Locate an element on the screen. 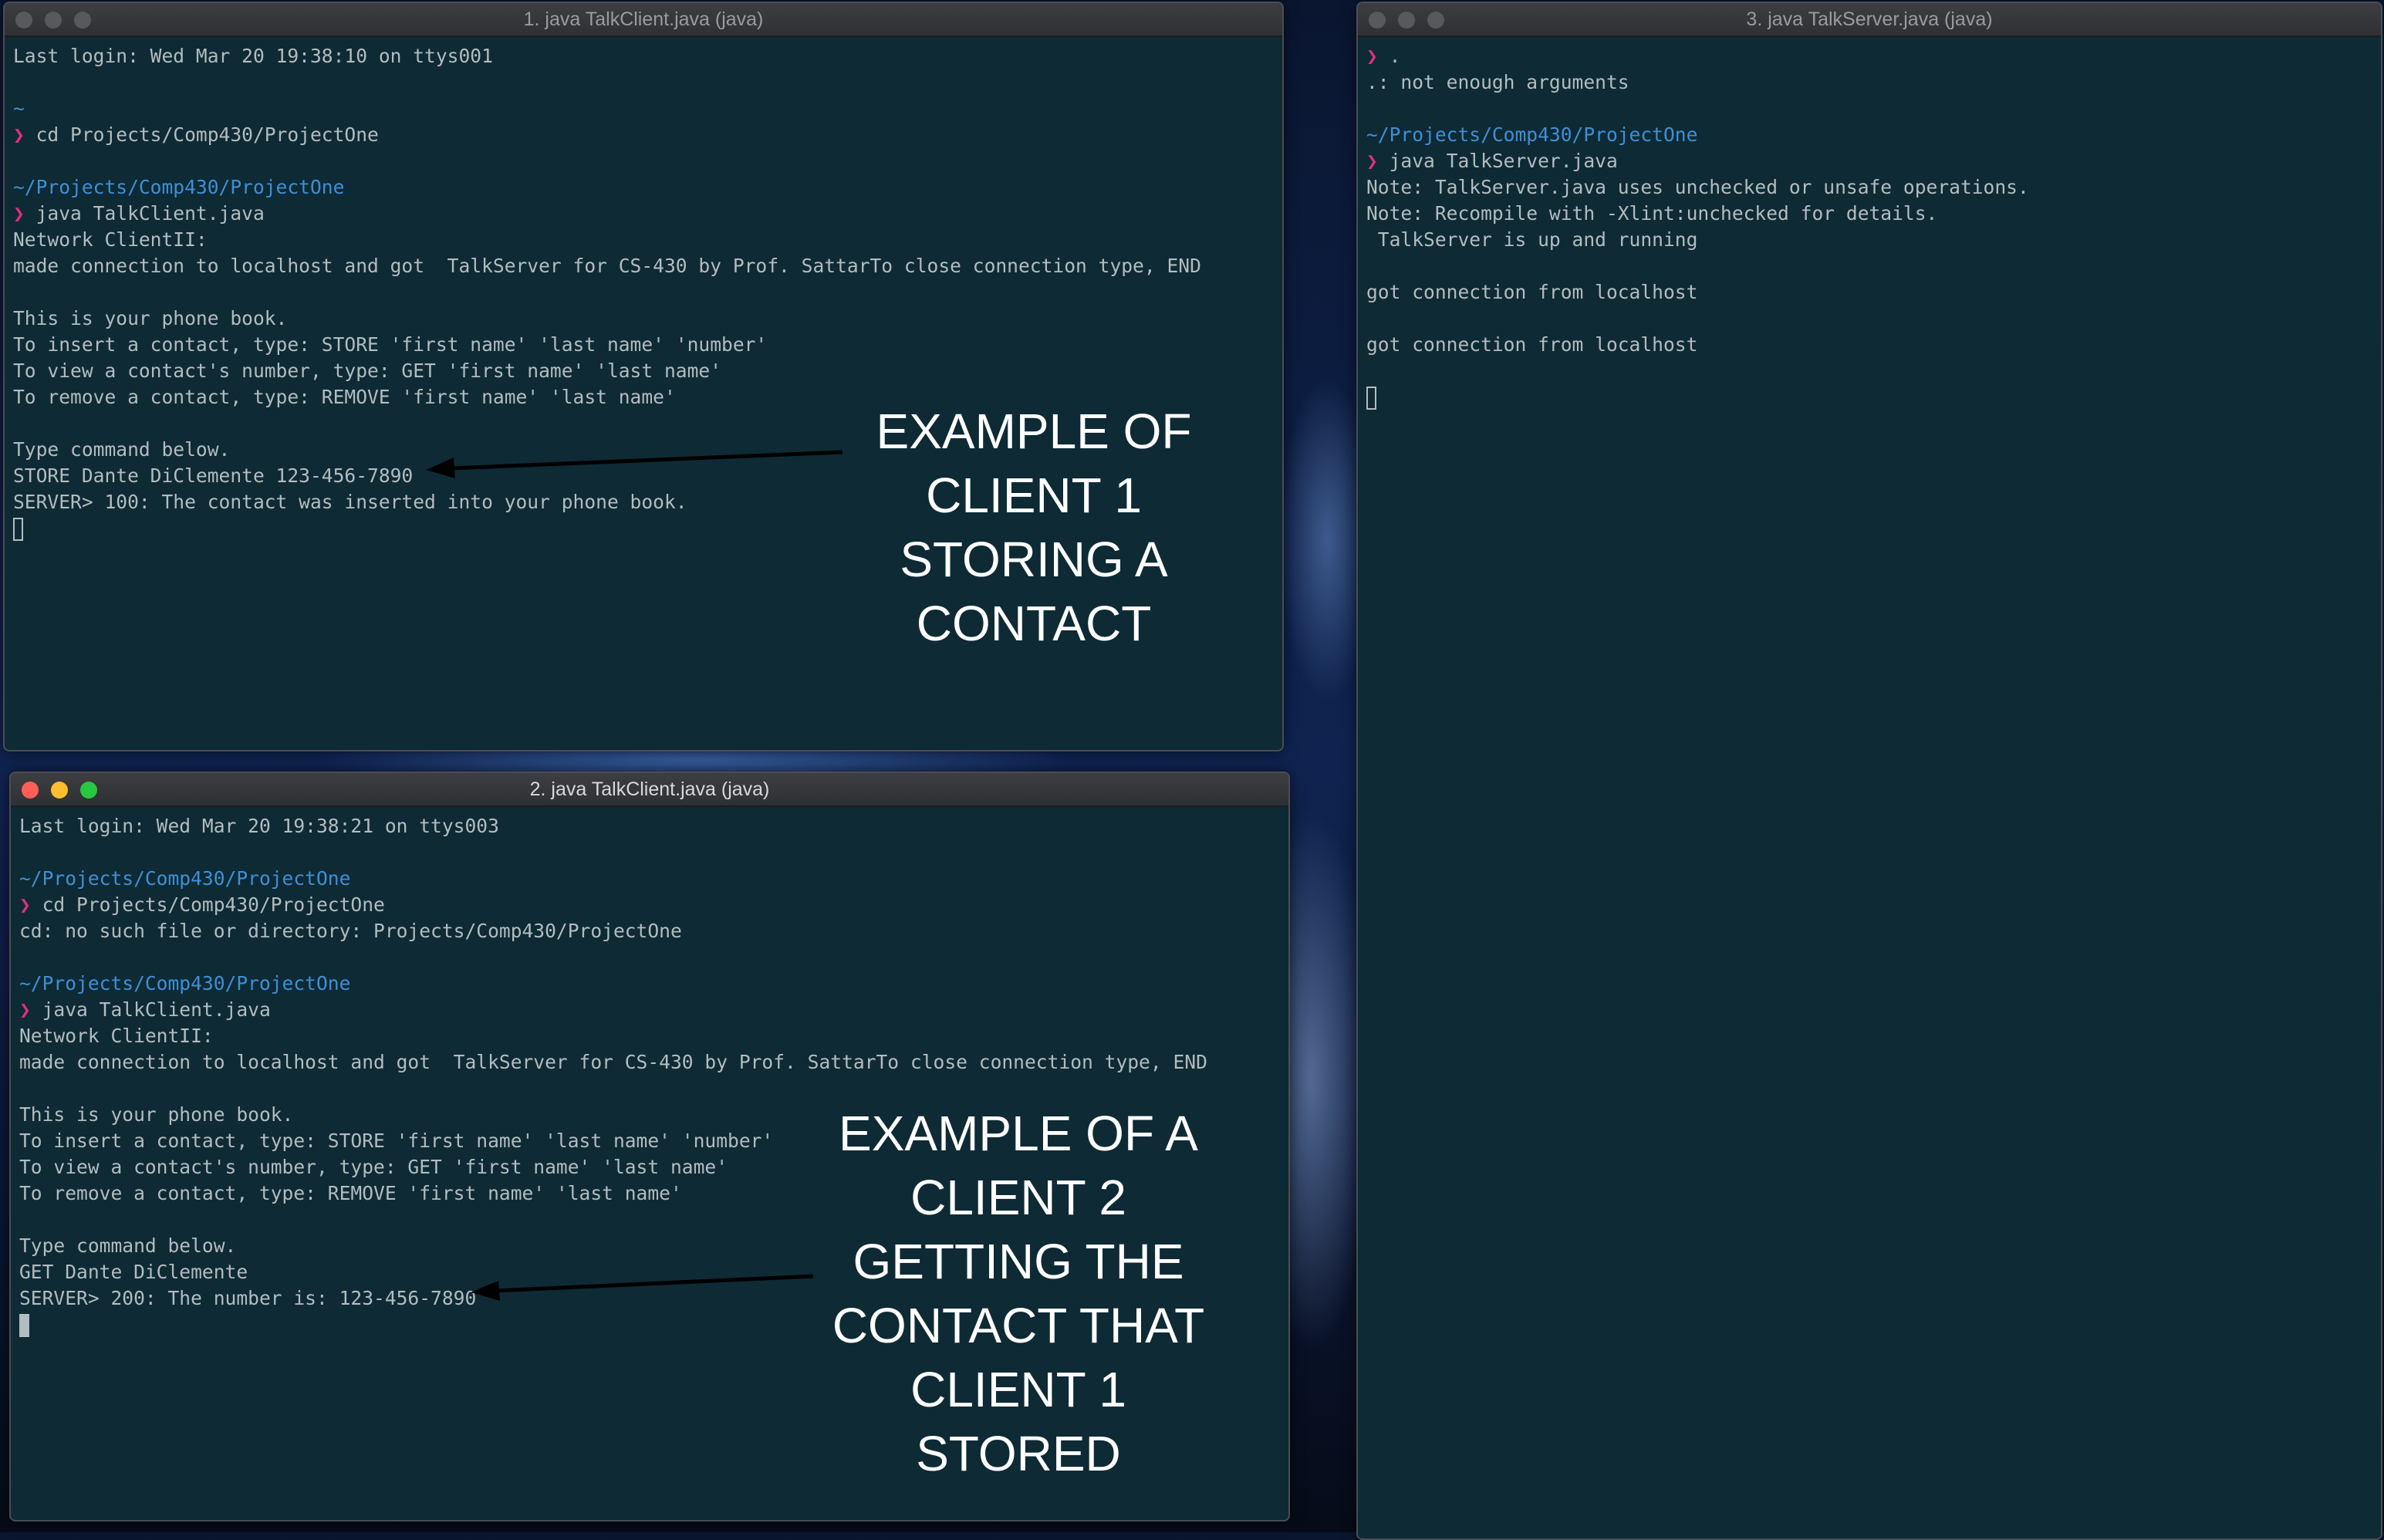 This screenshot has height=1540, width=2384. annotation-line: CLIENT 2 is located at coordinates (1018, 1197).